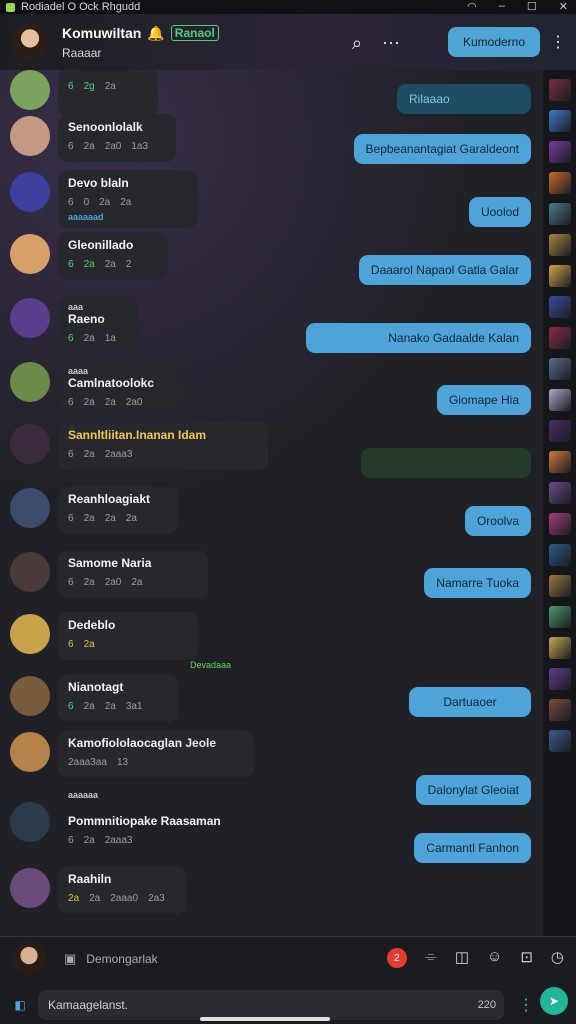 The height and width of the screenshot is (1024, 576). Describe the element at coordinates (76, 307) in the screenshot. I see `message-label: aaa` at that location.